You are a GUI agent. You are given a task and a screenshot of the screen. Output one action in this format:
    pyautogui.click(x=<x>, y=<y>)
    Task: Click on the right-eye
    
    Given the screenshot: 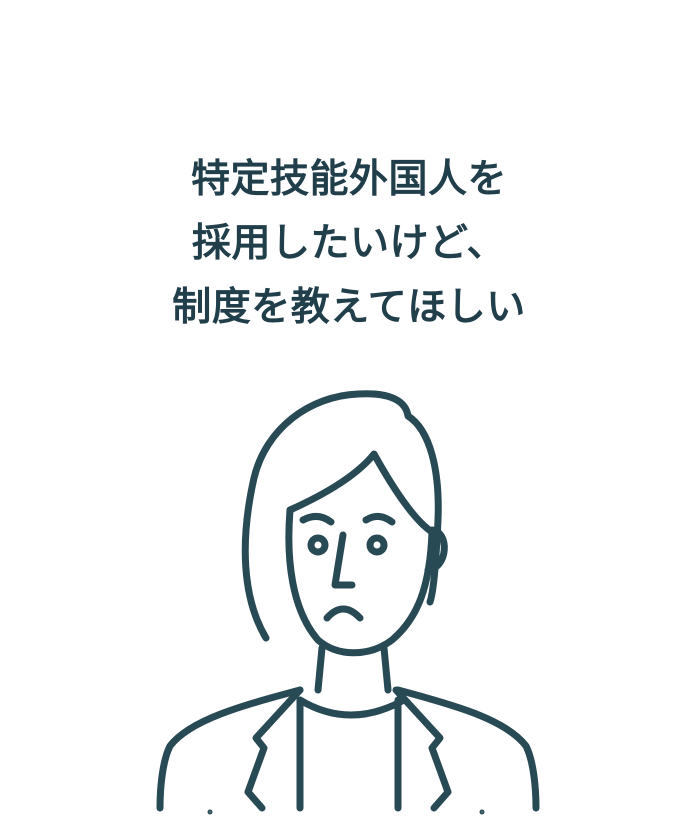 What is the action you would take?
    pyautogui.click(x=377, y=545)
    